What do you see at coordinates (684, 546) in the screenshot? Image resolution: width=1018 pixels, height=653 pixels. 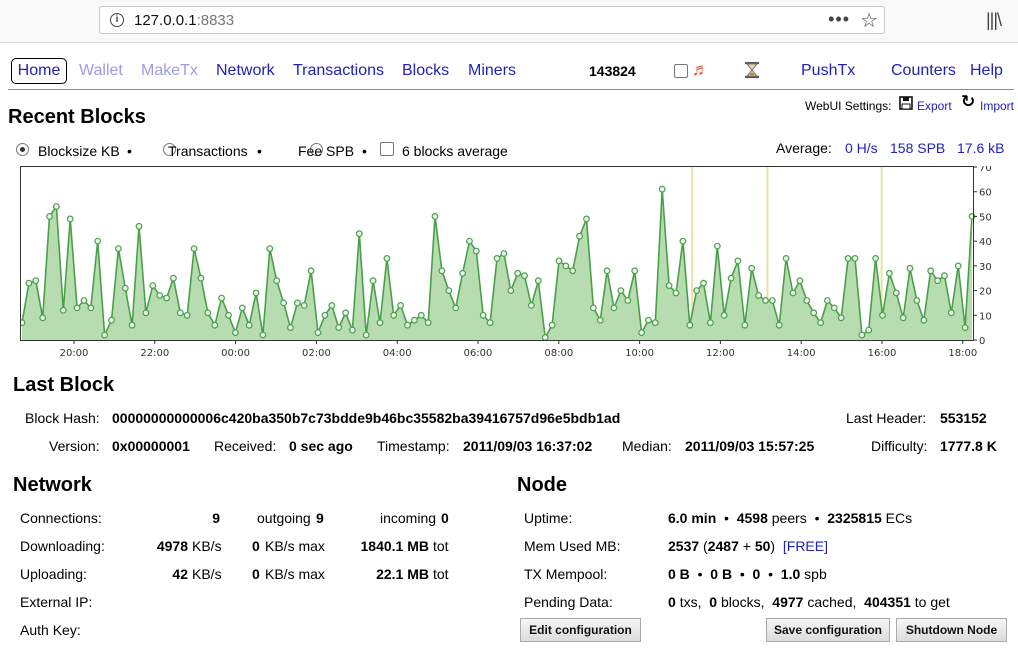 I see `mem-used-value: 2537` at bounding box center [684, 546].